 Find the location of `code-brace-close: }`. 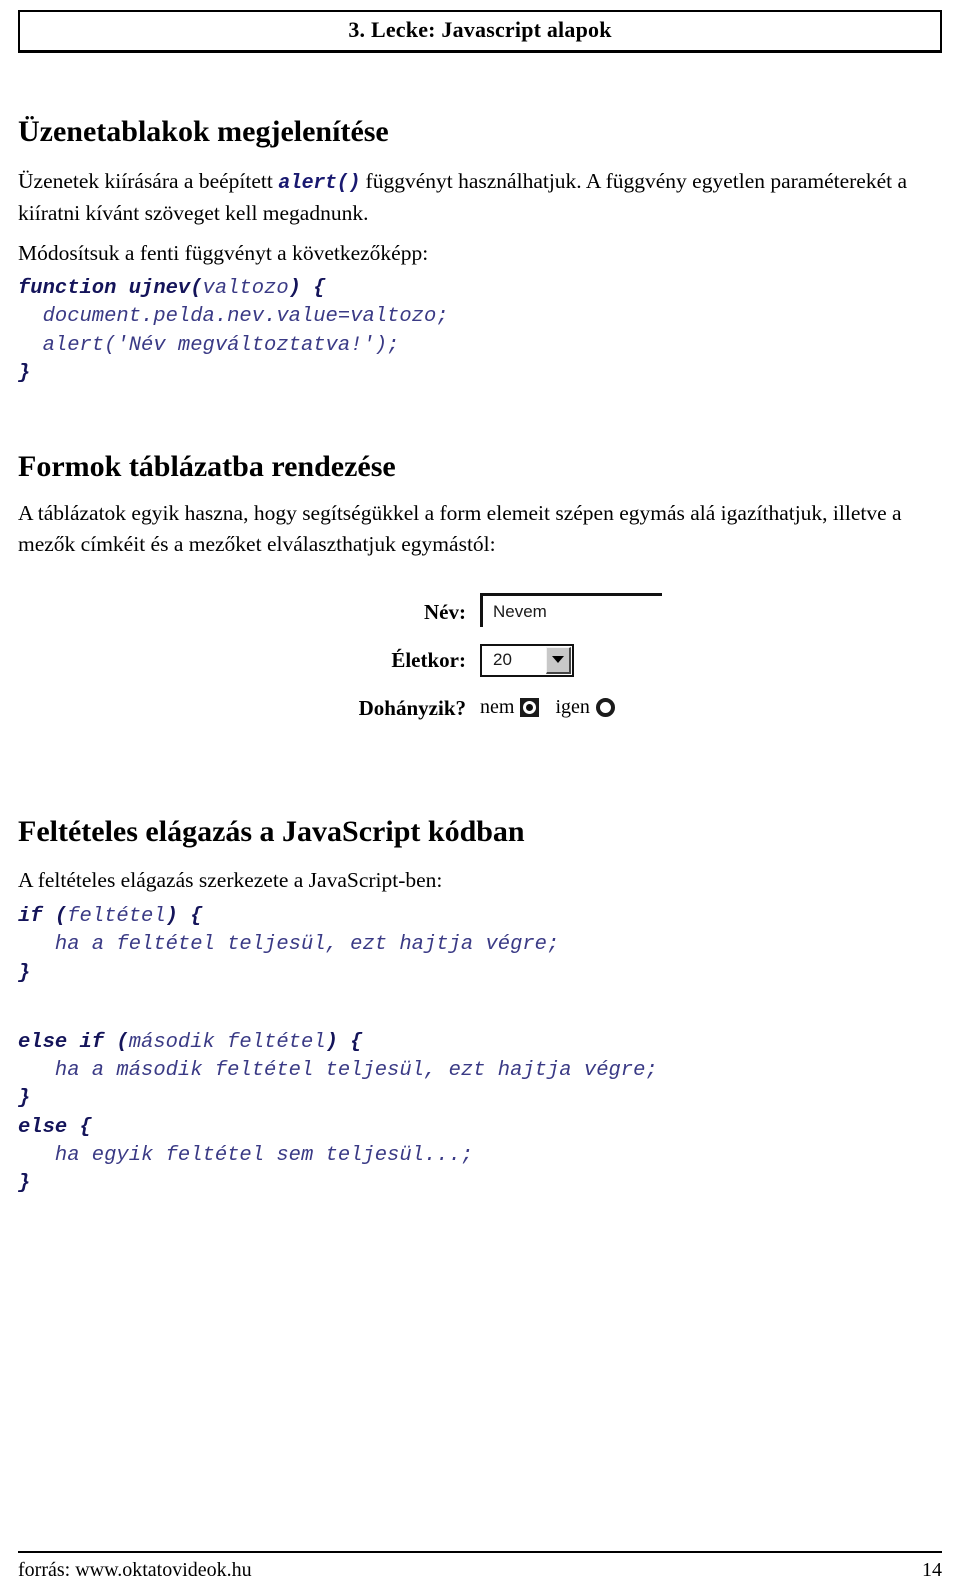

code-brace-close: } is located at coordinates (24, 373).